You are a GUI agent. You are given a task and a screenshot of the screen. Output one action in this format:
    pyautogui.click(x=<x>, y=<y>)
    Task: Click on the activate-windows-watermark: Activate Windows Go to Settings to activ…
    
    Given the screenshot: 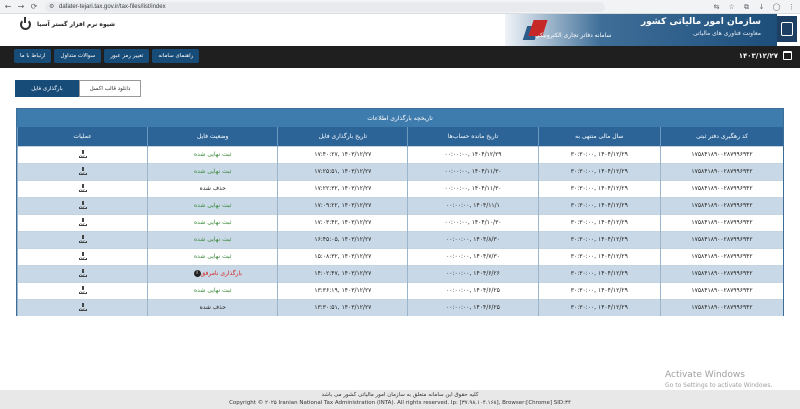 What is the action you would take?
    pyautogui.click(x=718, y=379)
    